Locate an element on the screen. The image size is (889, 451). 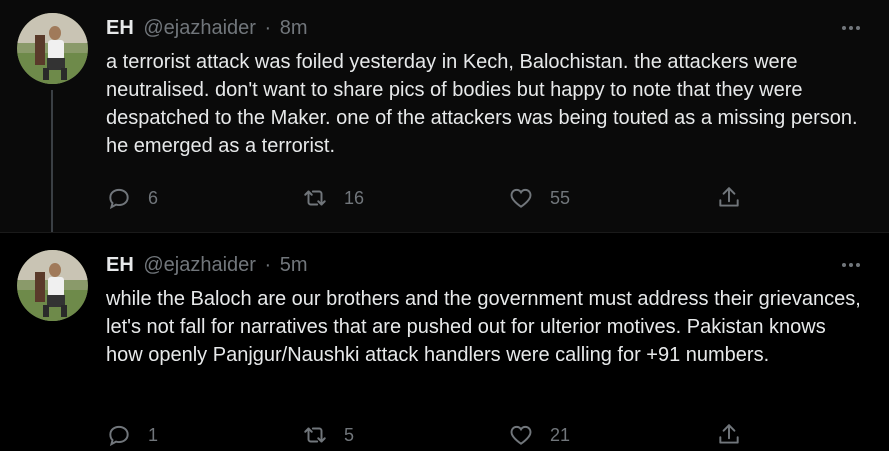
retweet-button: 16 is located at coordinates (333, 198).